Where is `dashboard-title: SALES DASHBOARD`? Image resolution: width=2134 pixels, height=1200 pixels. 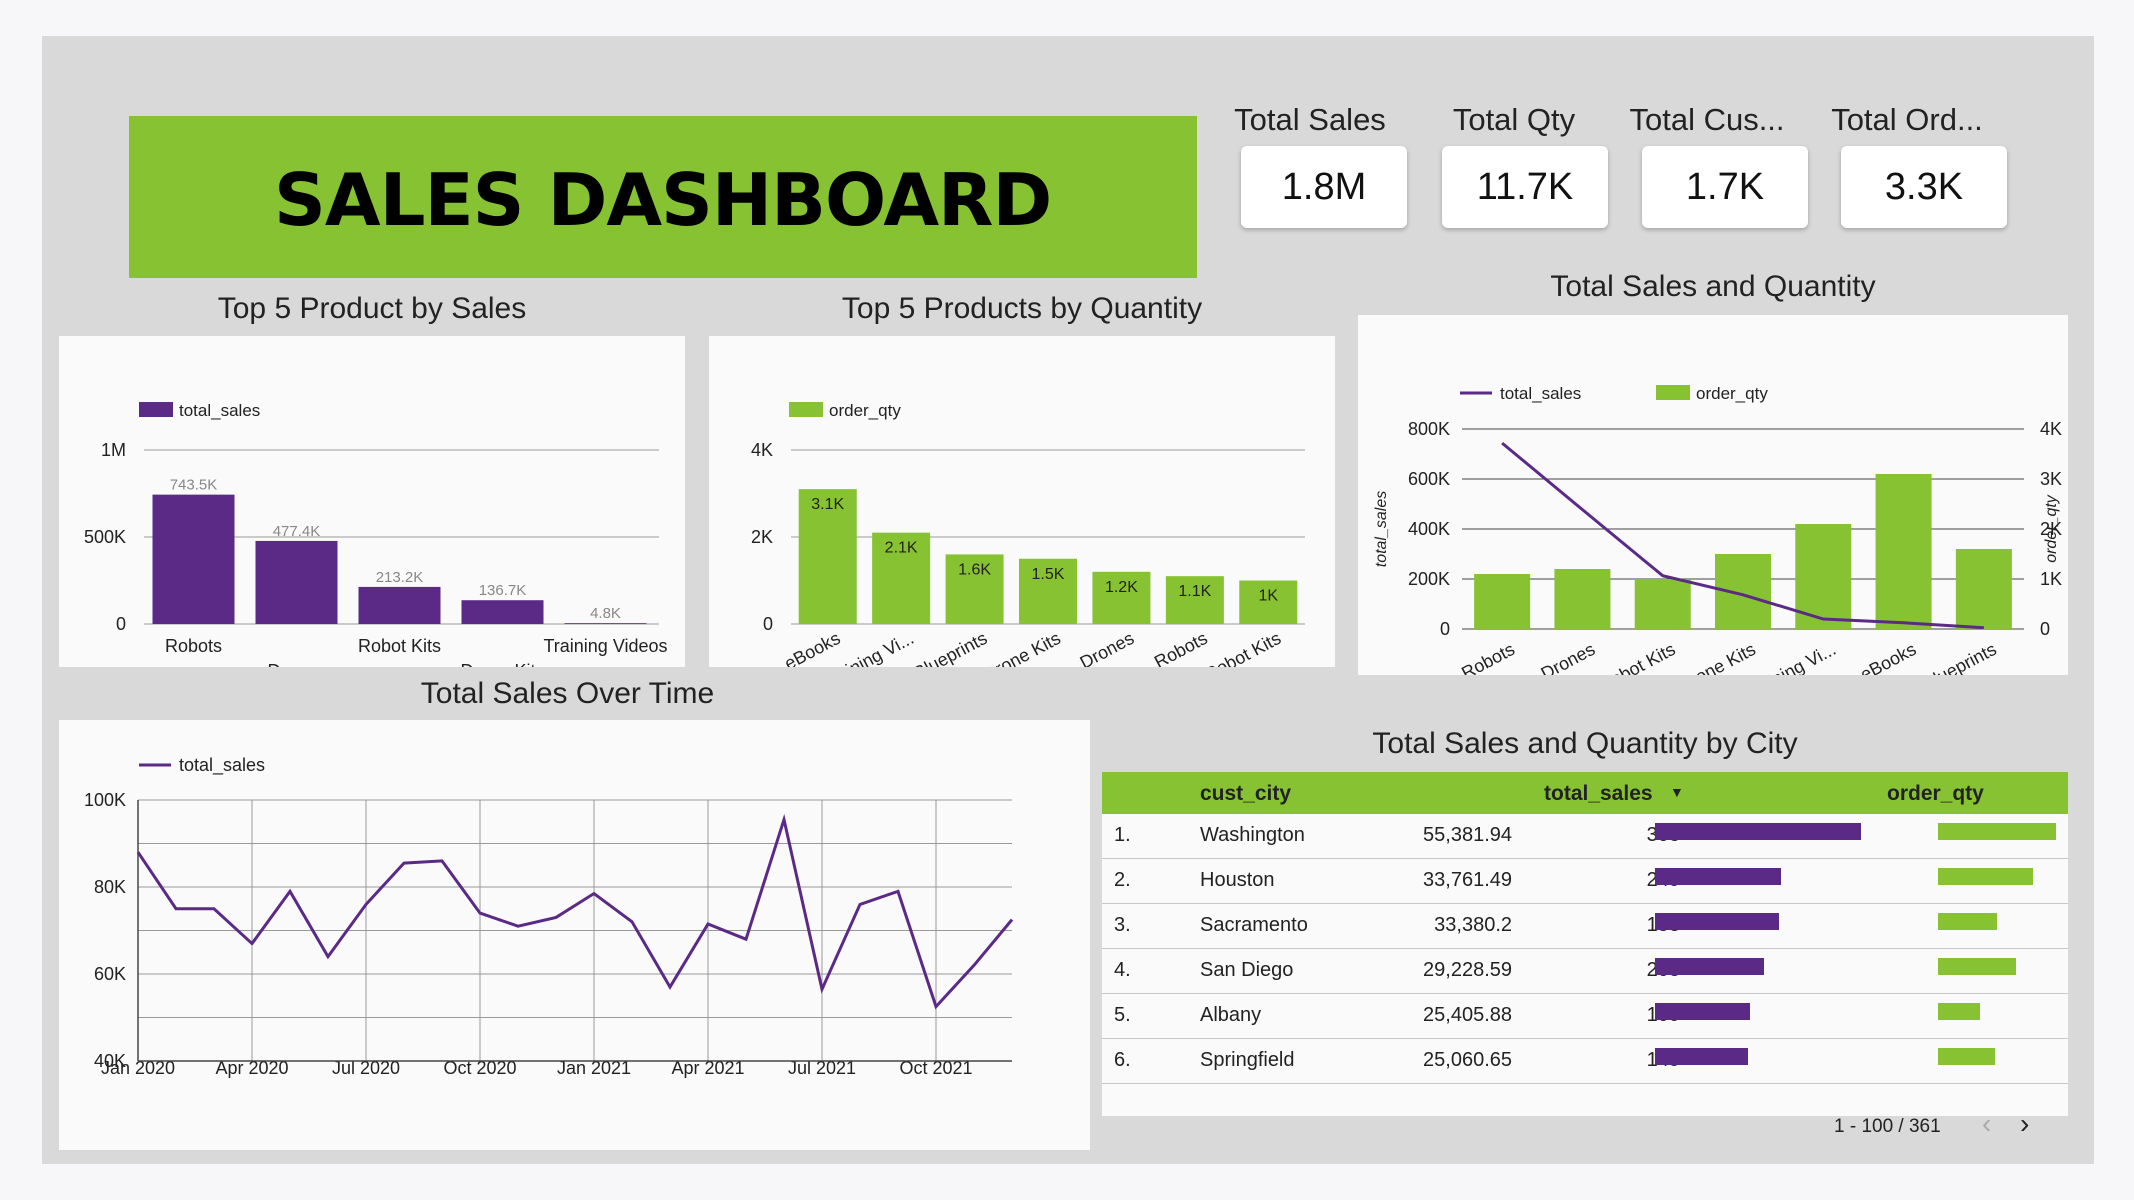
dashboard-title: SALES DASHBOARD is located at coordinates (663, 200).